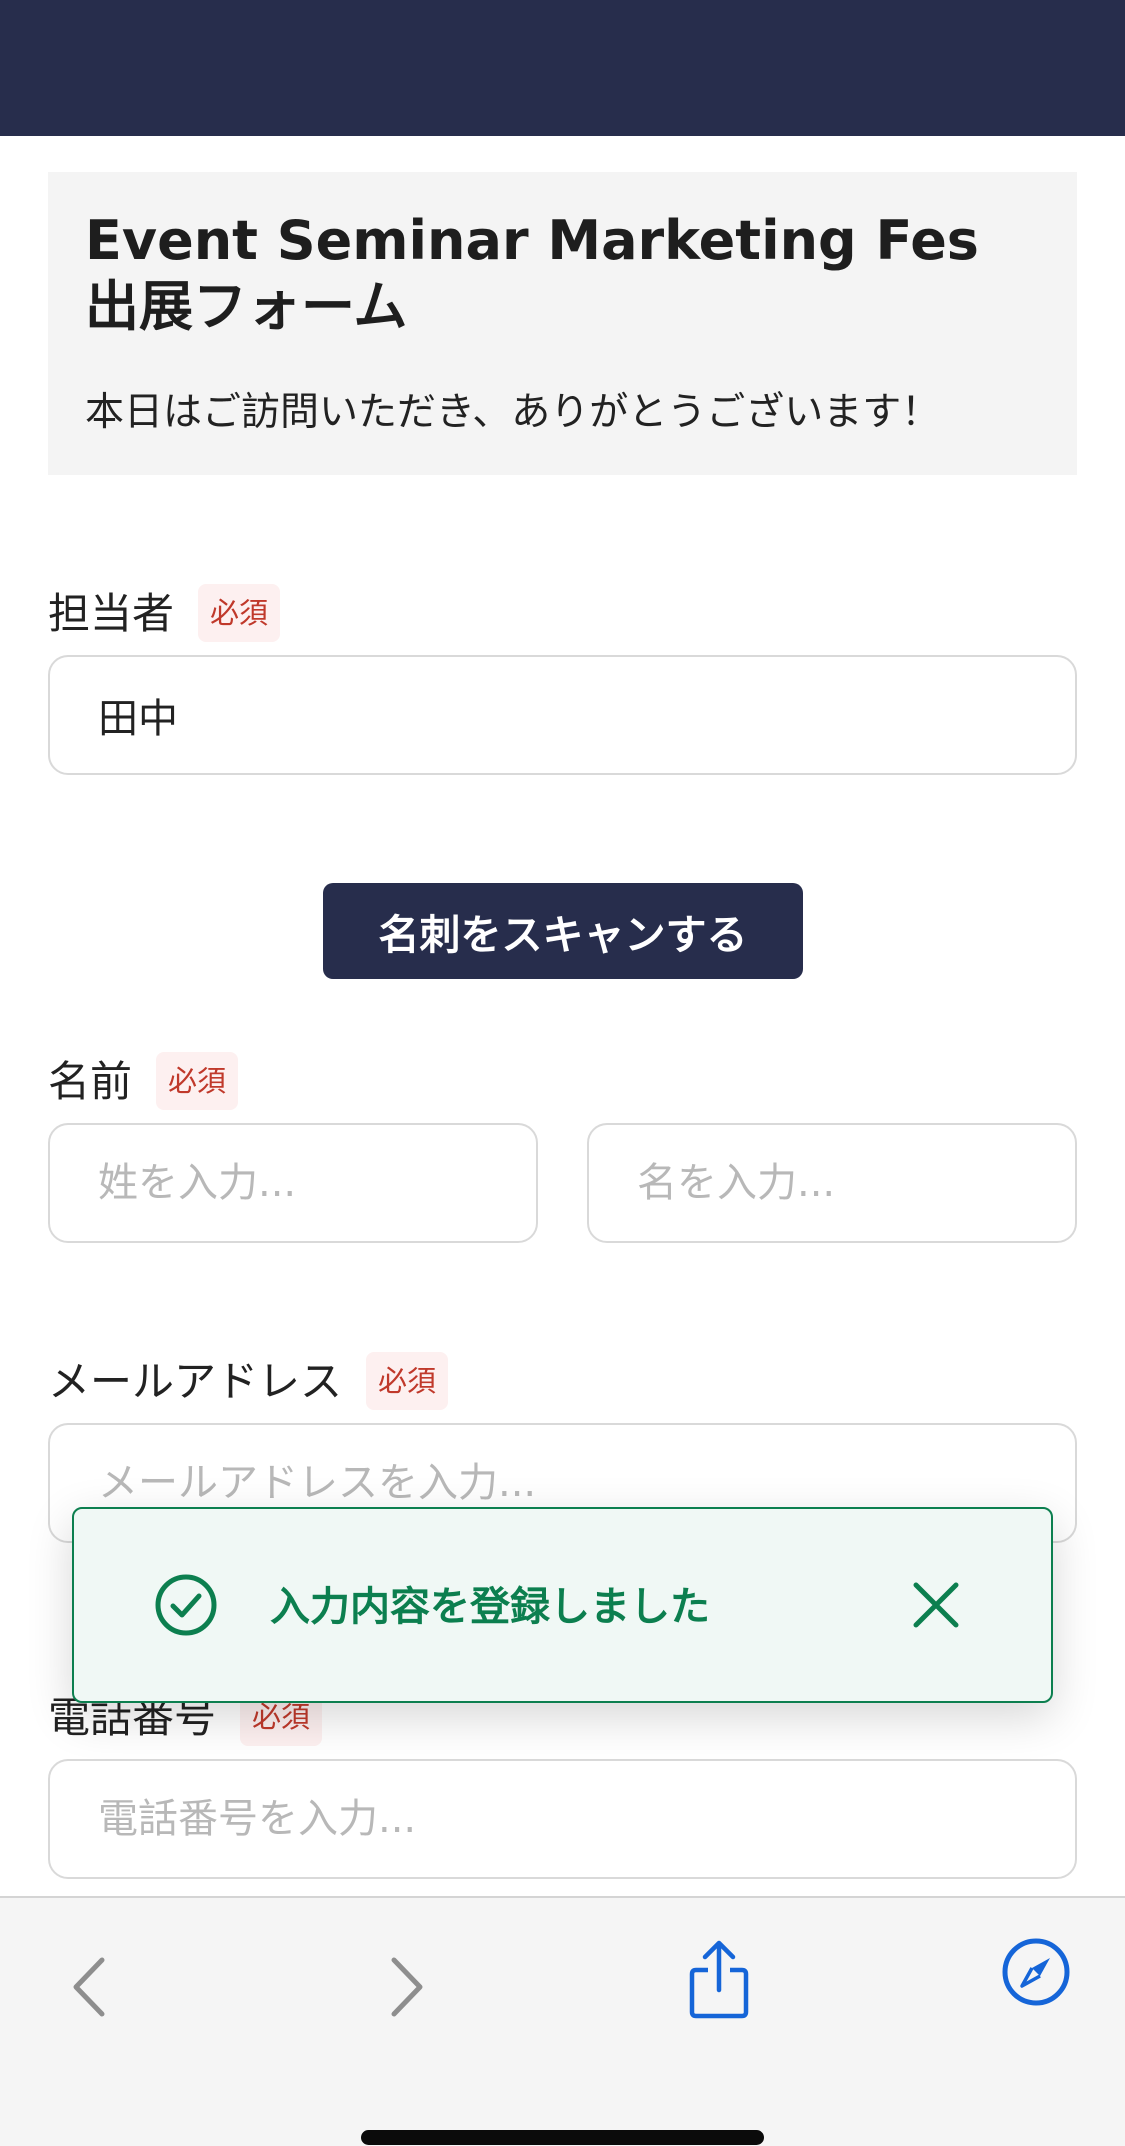 This screenshot has width=1125, height=2146. I want to click on forward-chevron-icon, so click(408, 1989).